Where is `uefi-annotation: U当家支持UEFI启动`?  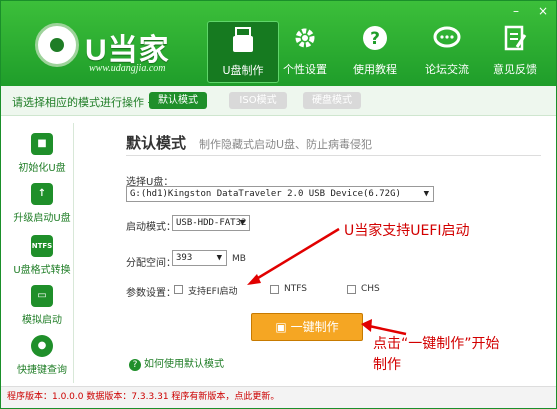 uefi-annotation: U当家支持UEFI启动 is located at coordinates (407, 231).